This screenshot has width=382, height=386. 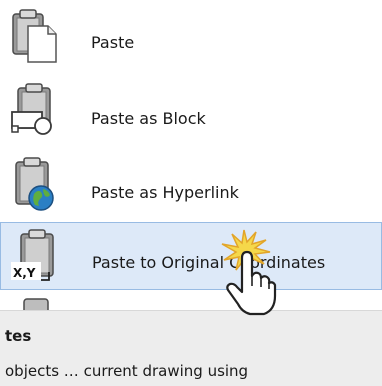 What do you see at coordinates (165, 192) in the screenshot?
I see `menu-item-label: Paste as Hyperlink` at bounding box center [165, 192].